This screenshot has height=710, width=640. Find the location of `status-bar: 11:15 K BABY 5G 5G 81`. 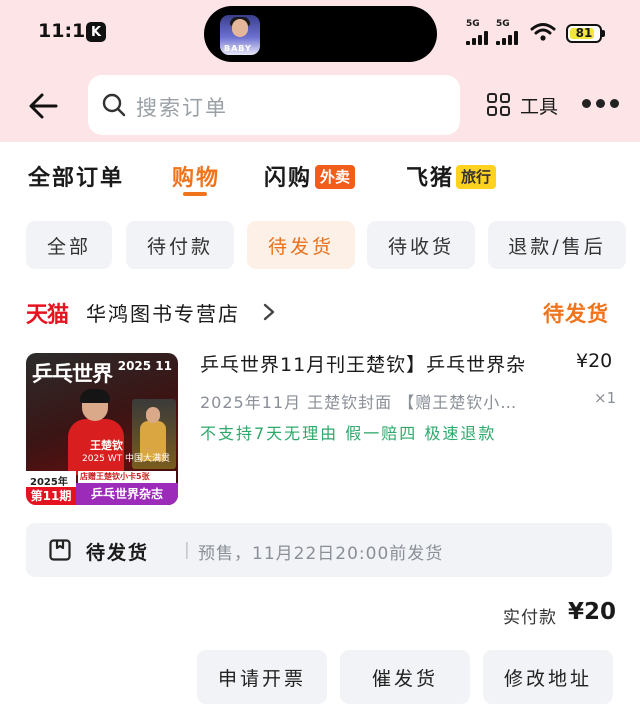

status-bar: 11:15 K BABY 5G 5G 81 is located at coordinates (320, 33).